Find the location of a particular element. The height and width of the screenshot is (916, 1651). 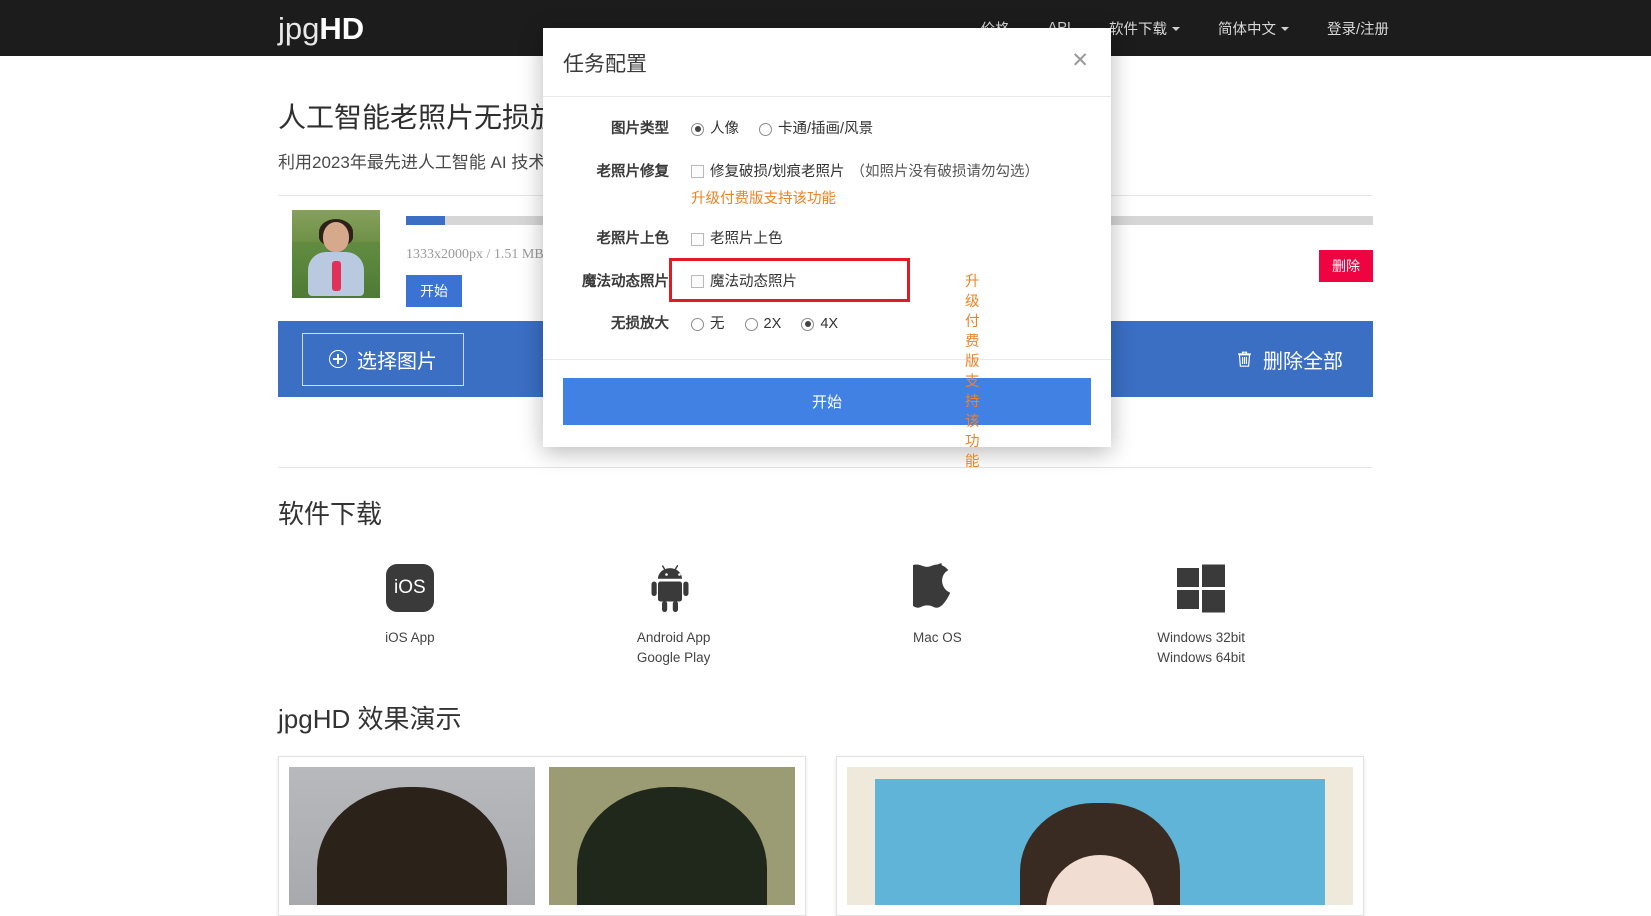

nav-item-login-register-label: 登录/注册 is located at coordinates (1357, 29).